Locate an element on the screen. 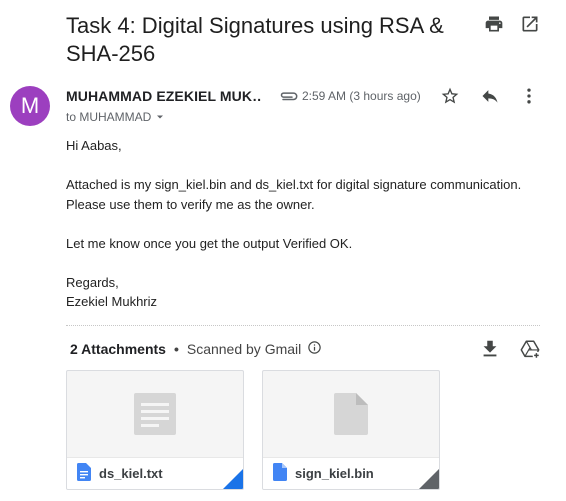 The image size is (566, 501). attachments-header: 2 Attachments • Scanned by Gmail is located at coordinates (196, 349).